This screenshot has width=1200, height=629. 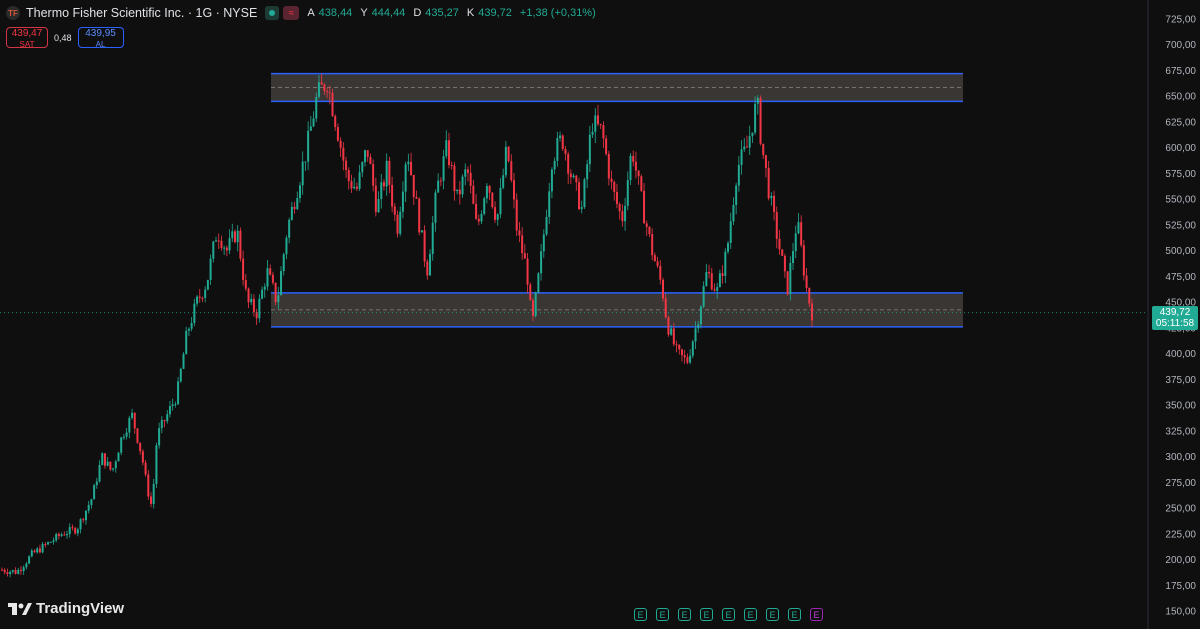 What do you see at coordinates (80, 608) in the screenshot?
I see `tradingview-wordmark: TradingView` at bounding box center [80, 608].